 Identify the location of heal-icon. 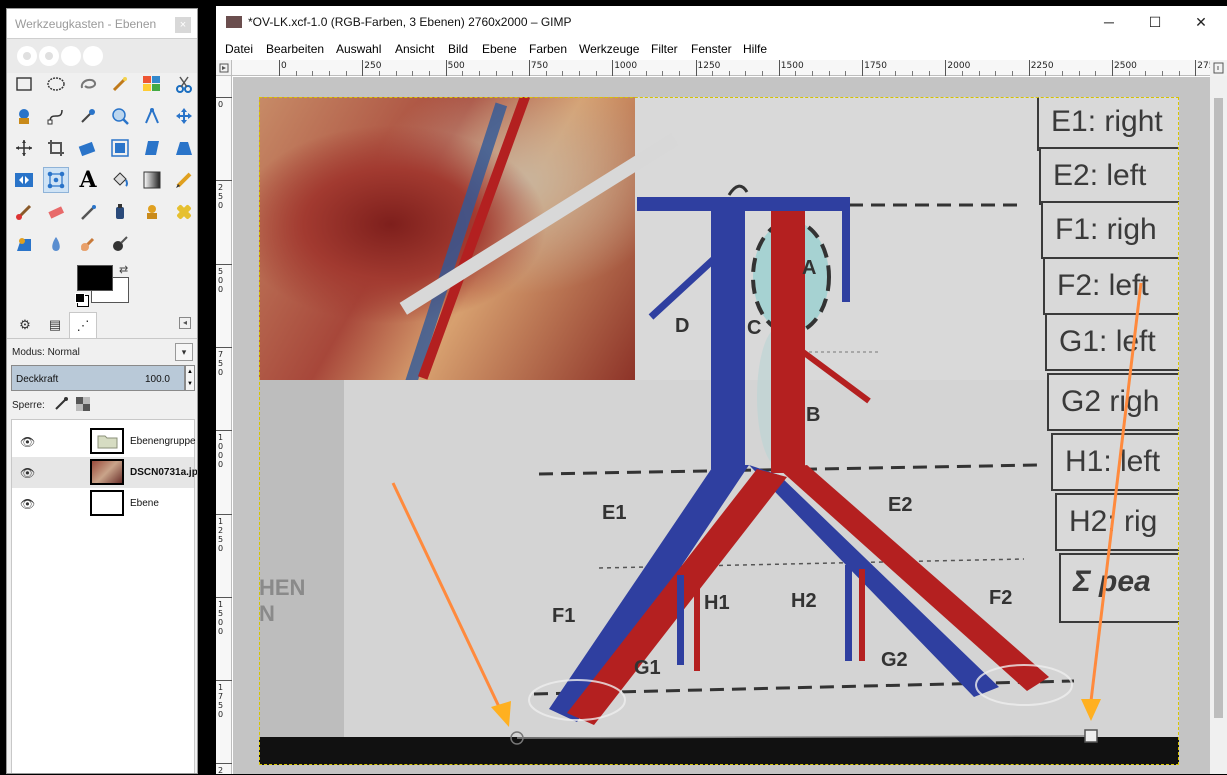
(184, 212).